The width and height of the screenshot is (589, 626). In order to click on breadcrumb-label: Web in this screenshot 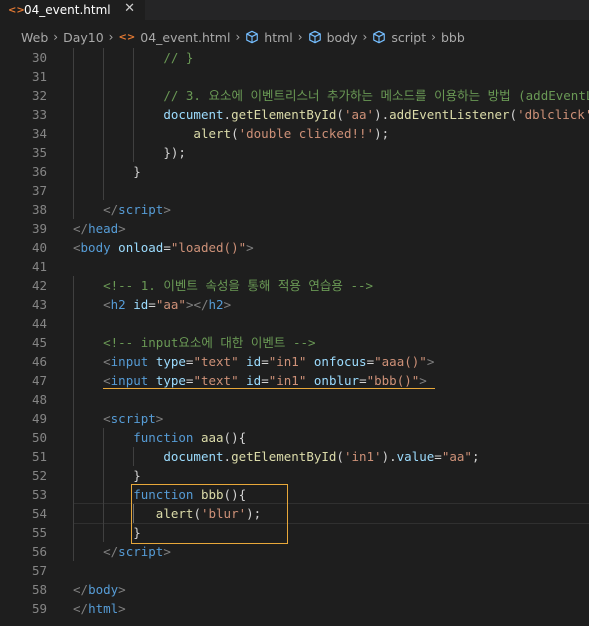, I will do `click(35, 37)`.